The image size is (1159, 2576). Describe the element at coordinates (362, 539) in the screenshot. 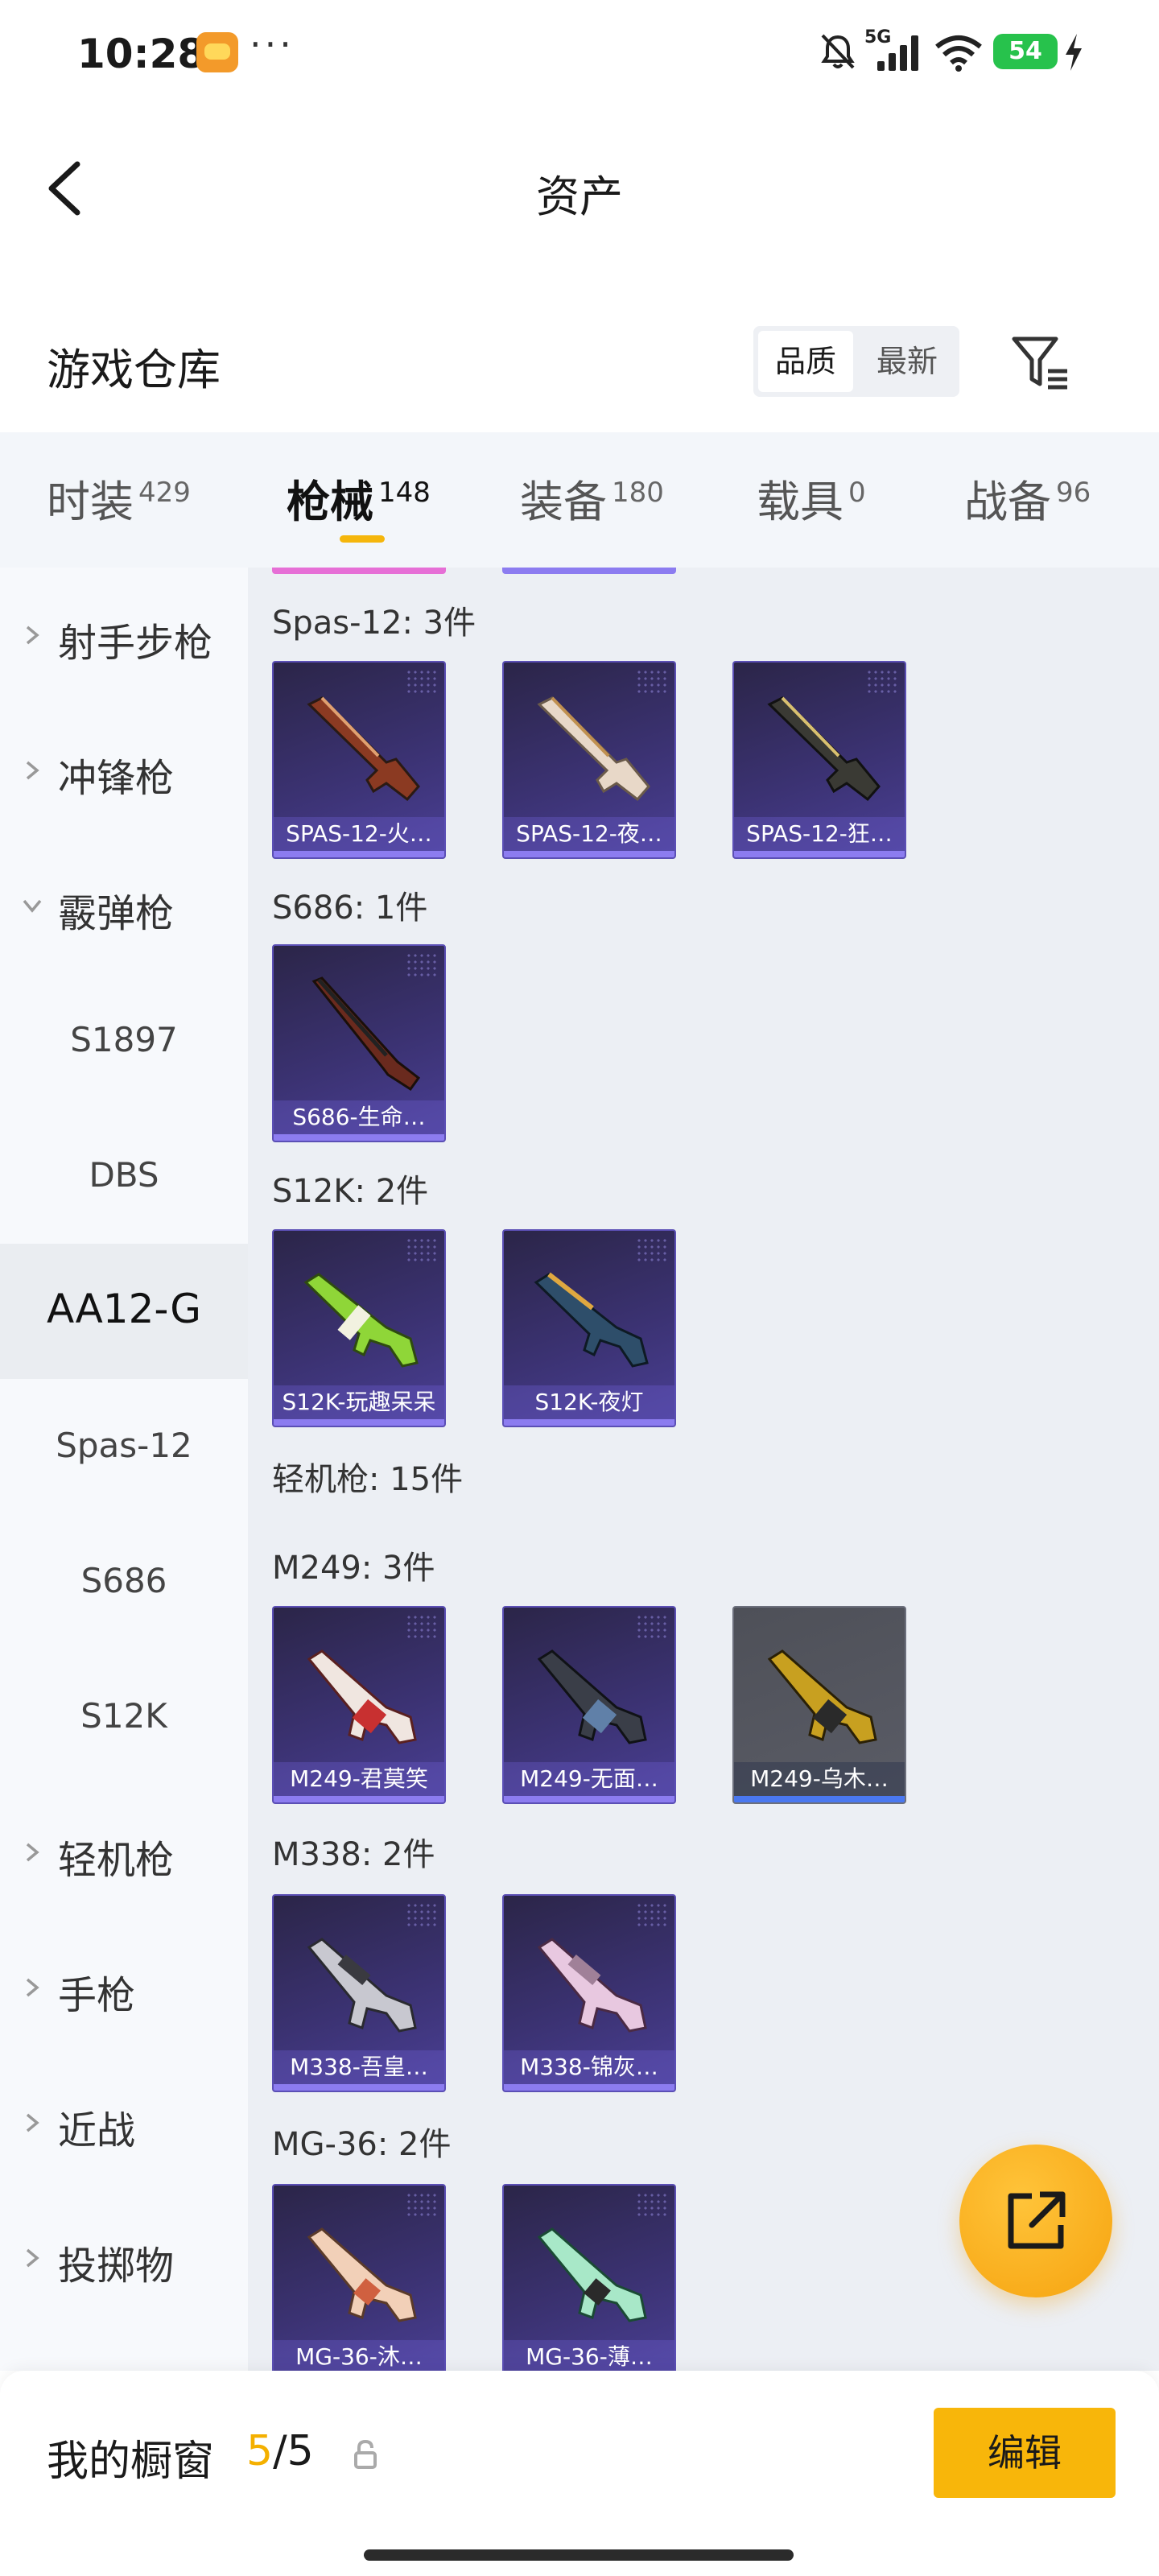

I see `active-tab-indicator` at that location.